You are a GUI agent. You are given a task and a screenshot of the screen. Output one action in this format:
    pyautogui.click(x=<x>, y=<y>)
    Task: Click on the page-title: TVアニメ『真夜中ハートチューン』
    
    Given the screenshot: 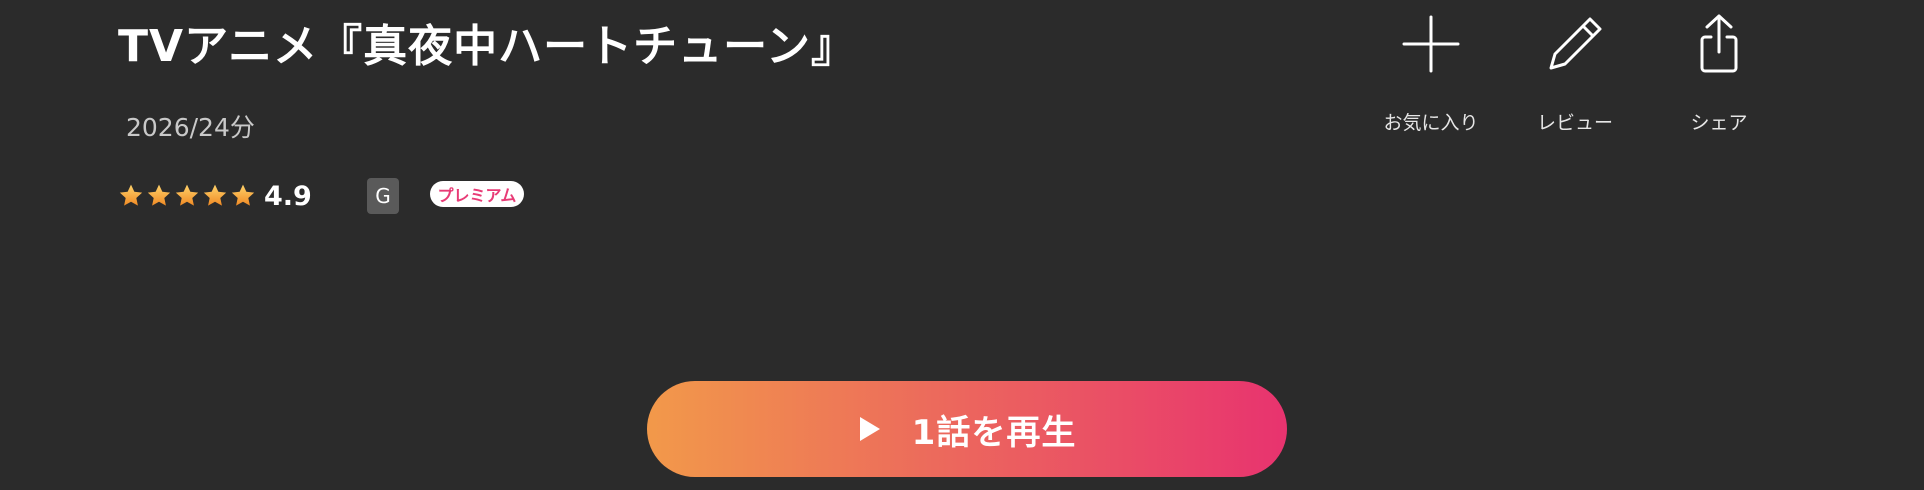 What is the action you would take?
    pyautogui.click(x=487, y=46)
    